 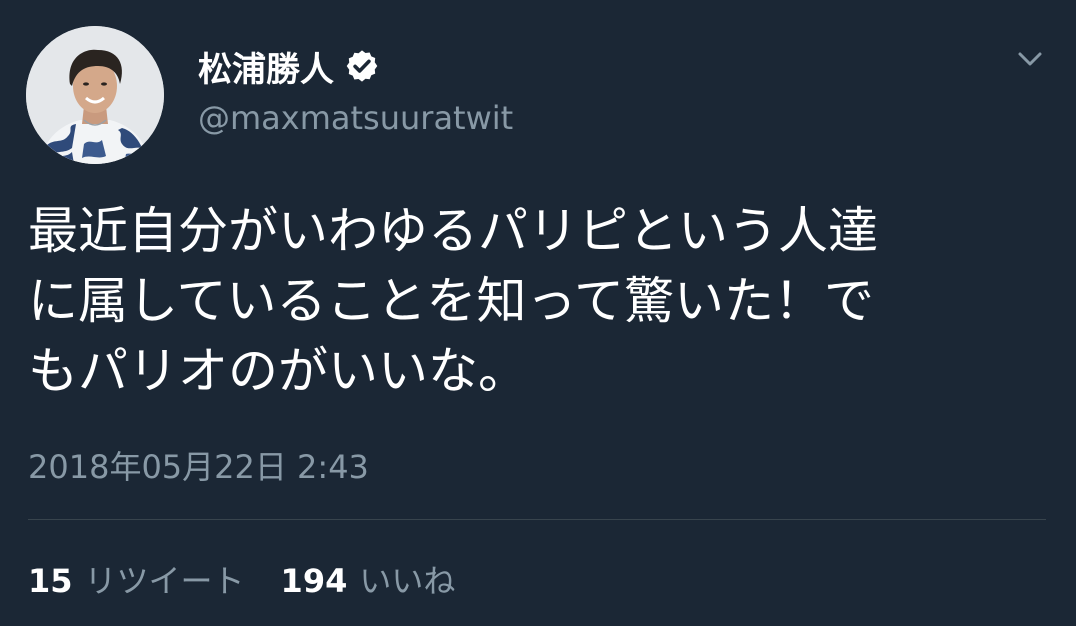 I want to click on author-handle: @maxmatsuuratwit, so click(x=355, y=118).